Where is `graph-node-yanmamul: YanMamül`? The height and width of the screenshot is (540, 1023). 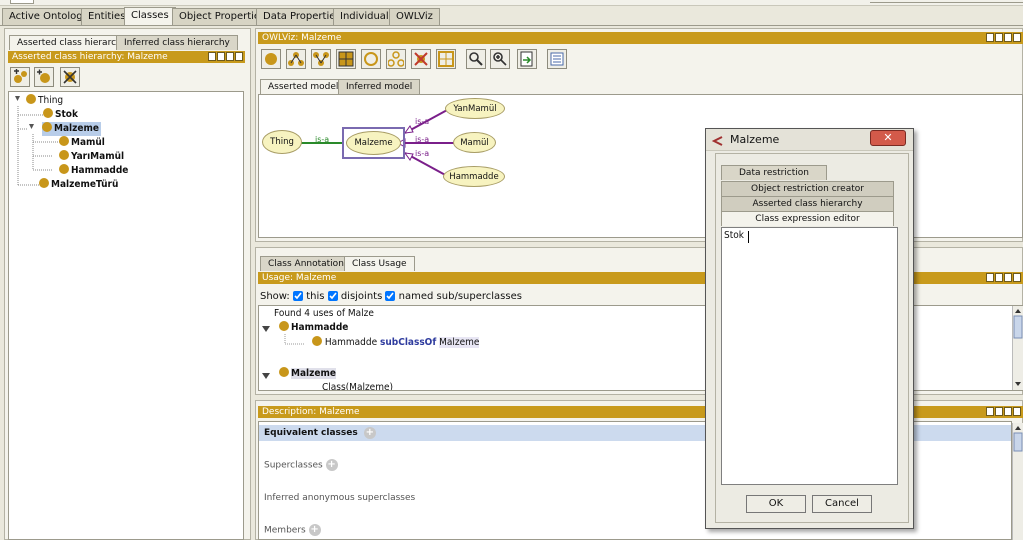 graph-node-yanmamul: YanMamül is located at coordinates (475, 108).